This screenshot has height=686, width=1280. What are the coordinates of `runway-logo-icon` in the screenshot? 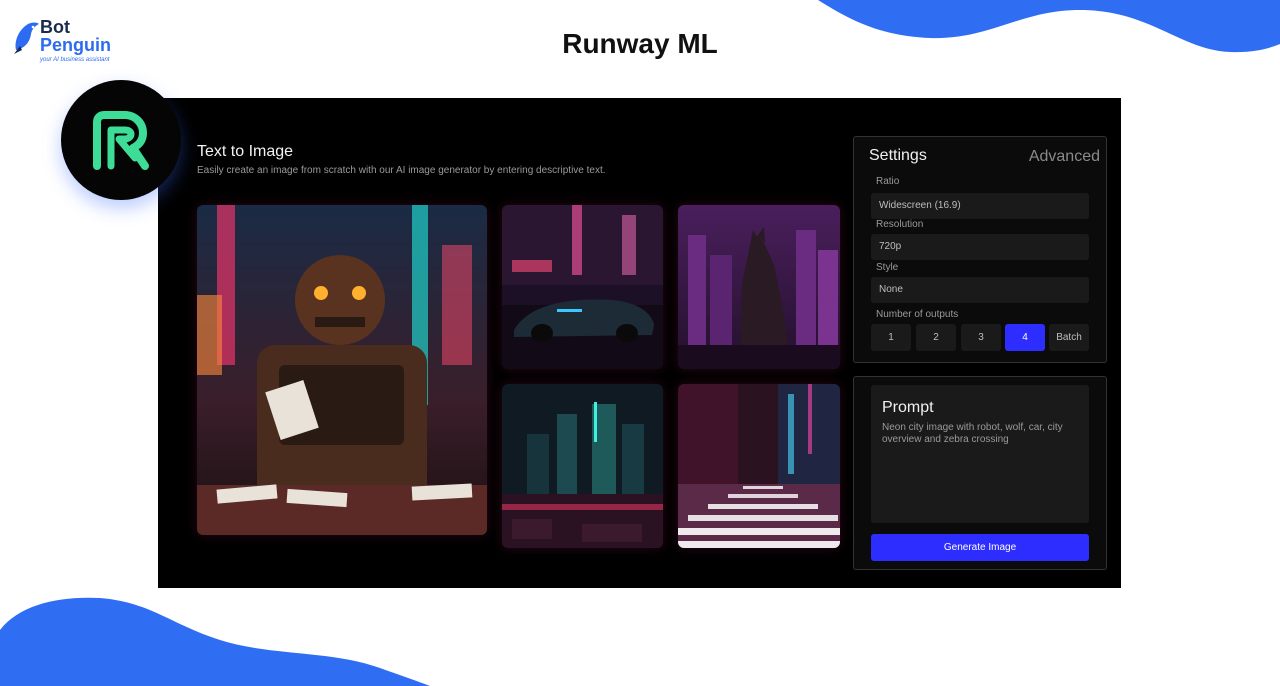 It's located at (121, 140).